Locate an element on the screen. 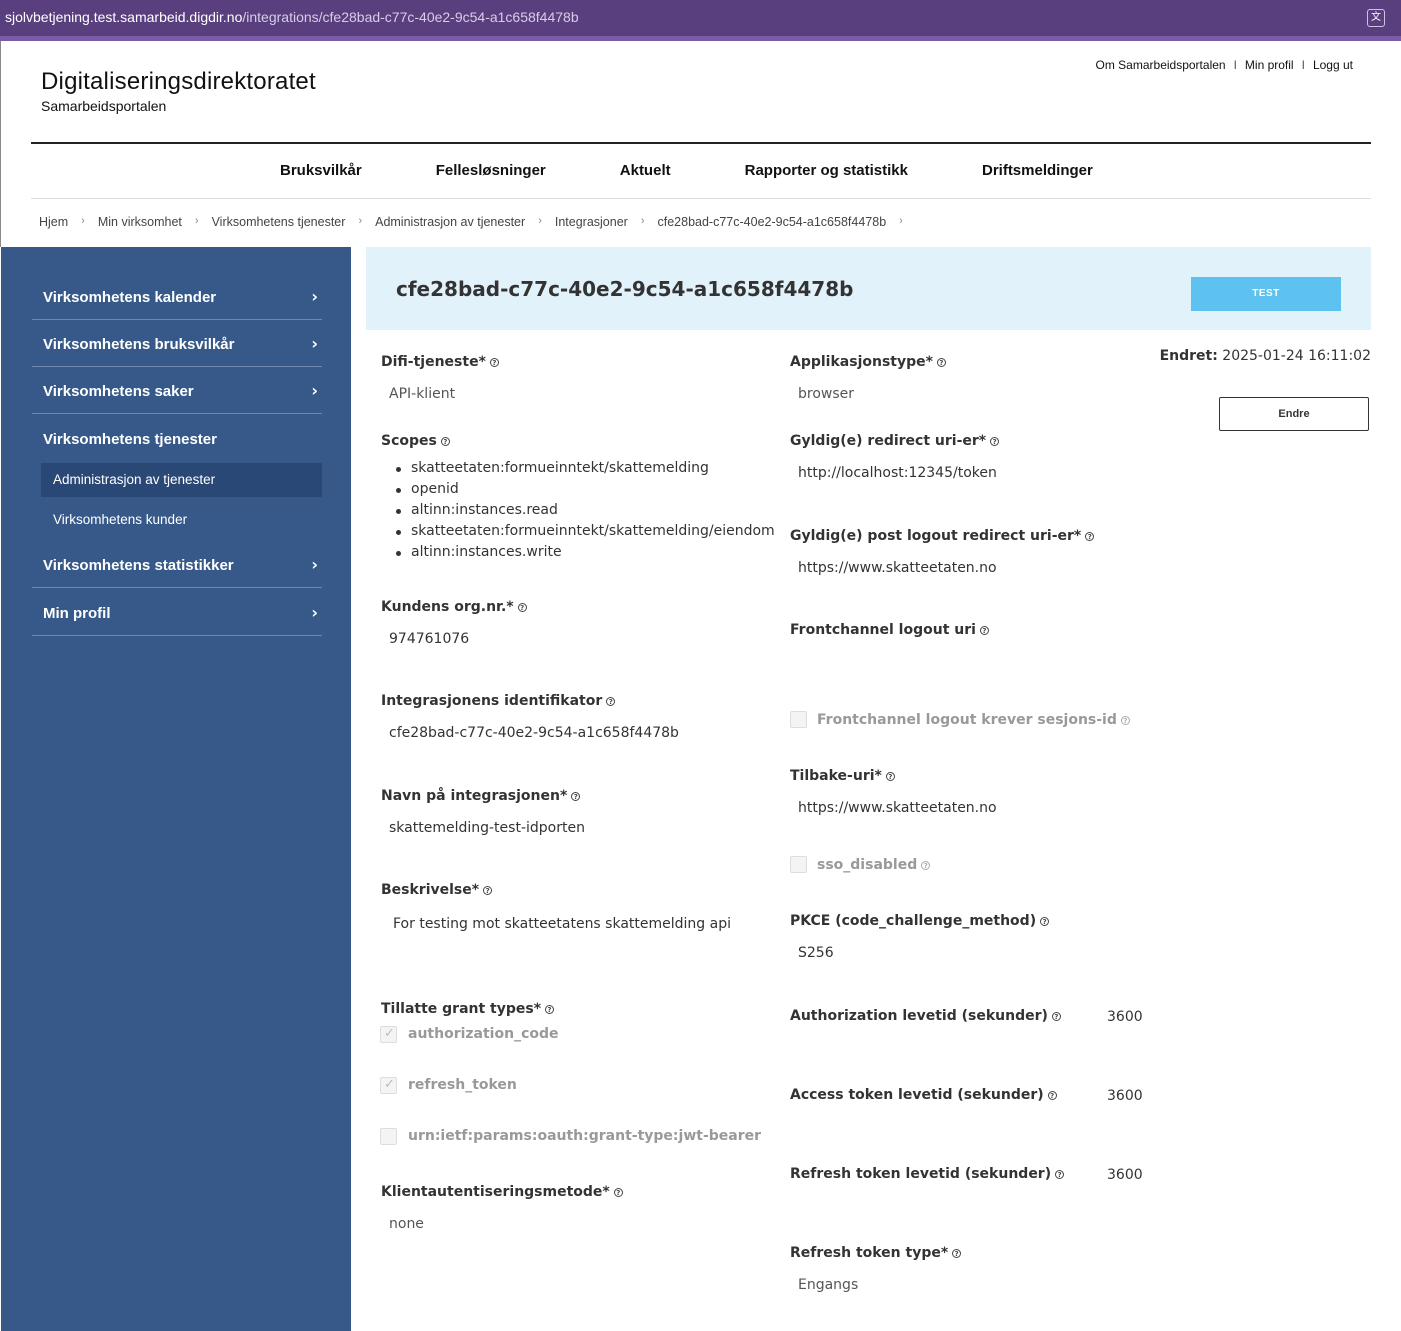  nav-rapporter: Rapporter og statistikk is located at coordinates (826, 170).